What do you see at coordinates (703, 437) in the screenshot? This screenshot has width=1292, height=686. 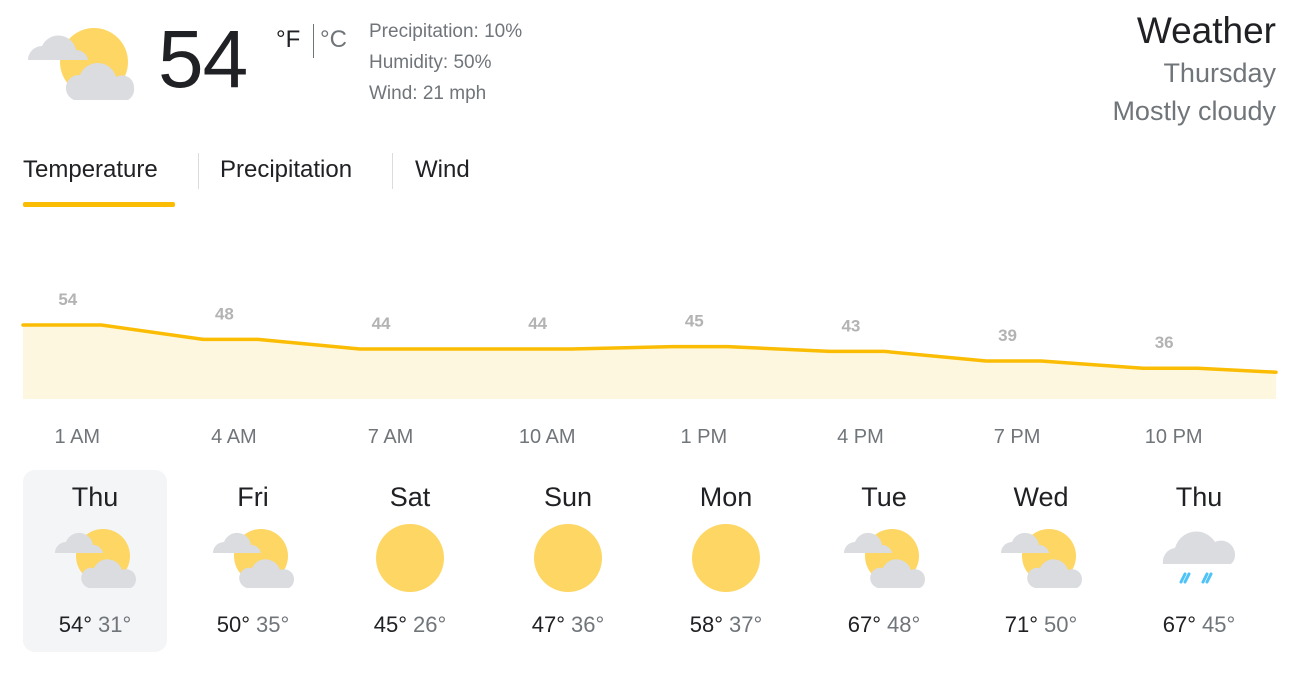 I see `hour-tick-label: 1 PM` at bounding box center [703, 437].